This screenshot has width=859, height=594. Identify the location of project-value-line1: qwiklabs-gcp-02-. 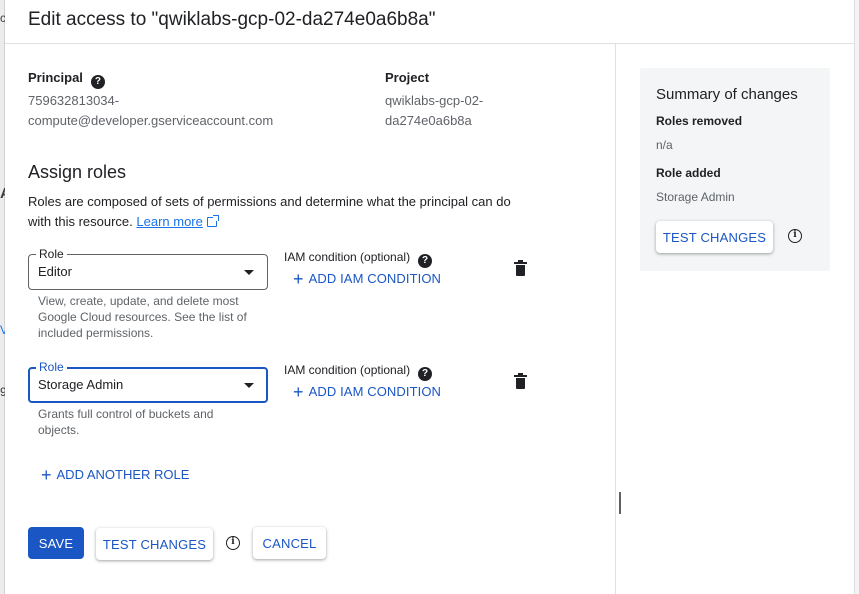
(434, 100).